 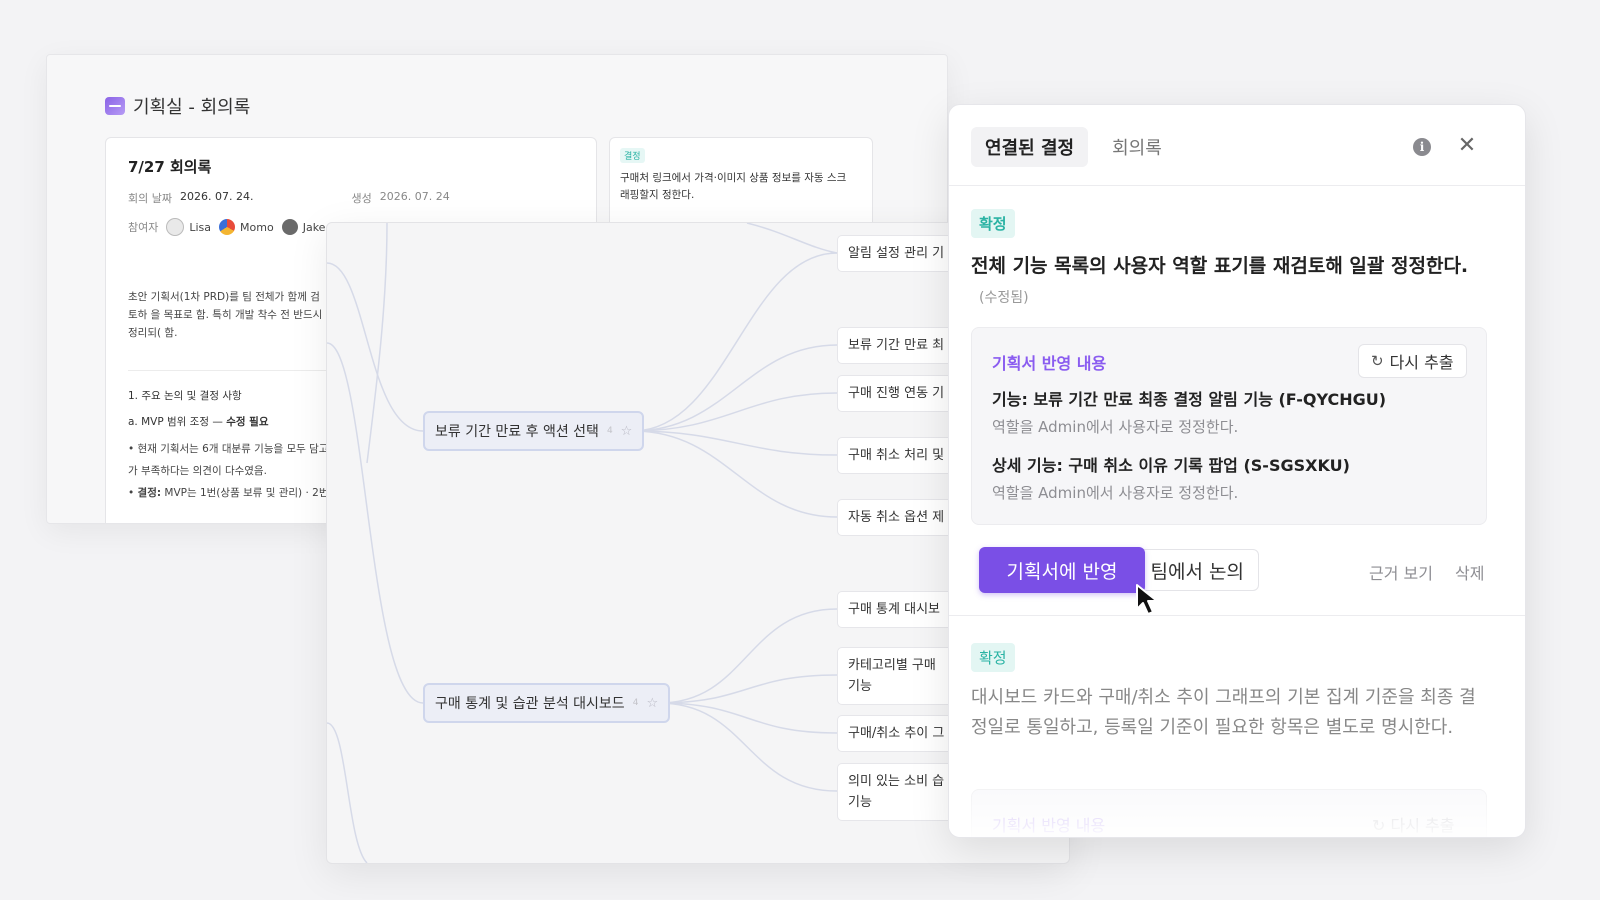 I want to click on participant-name: Momo, so click(x=257, y=227).